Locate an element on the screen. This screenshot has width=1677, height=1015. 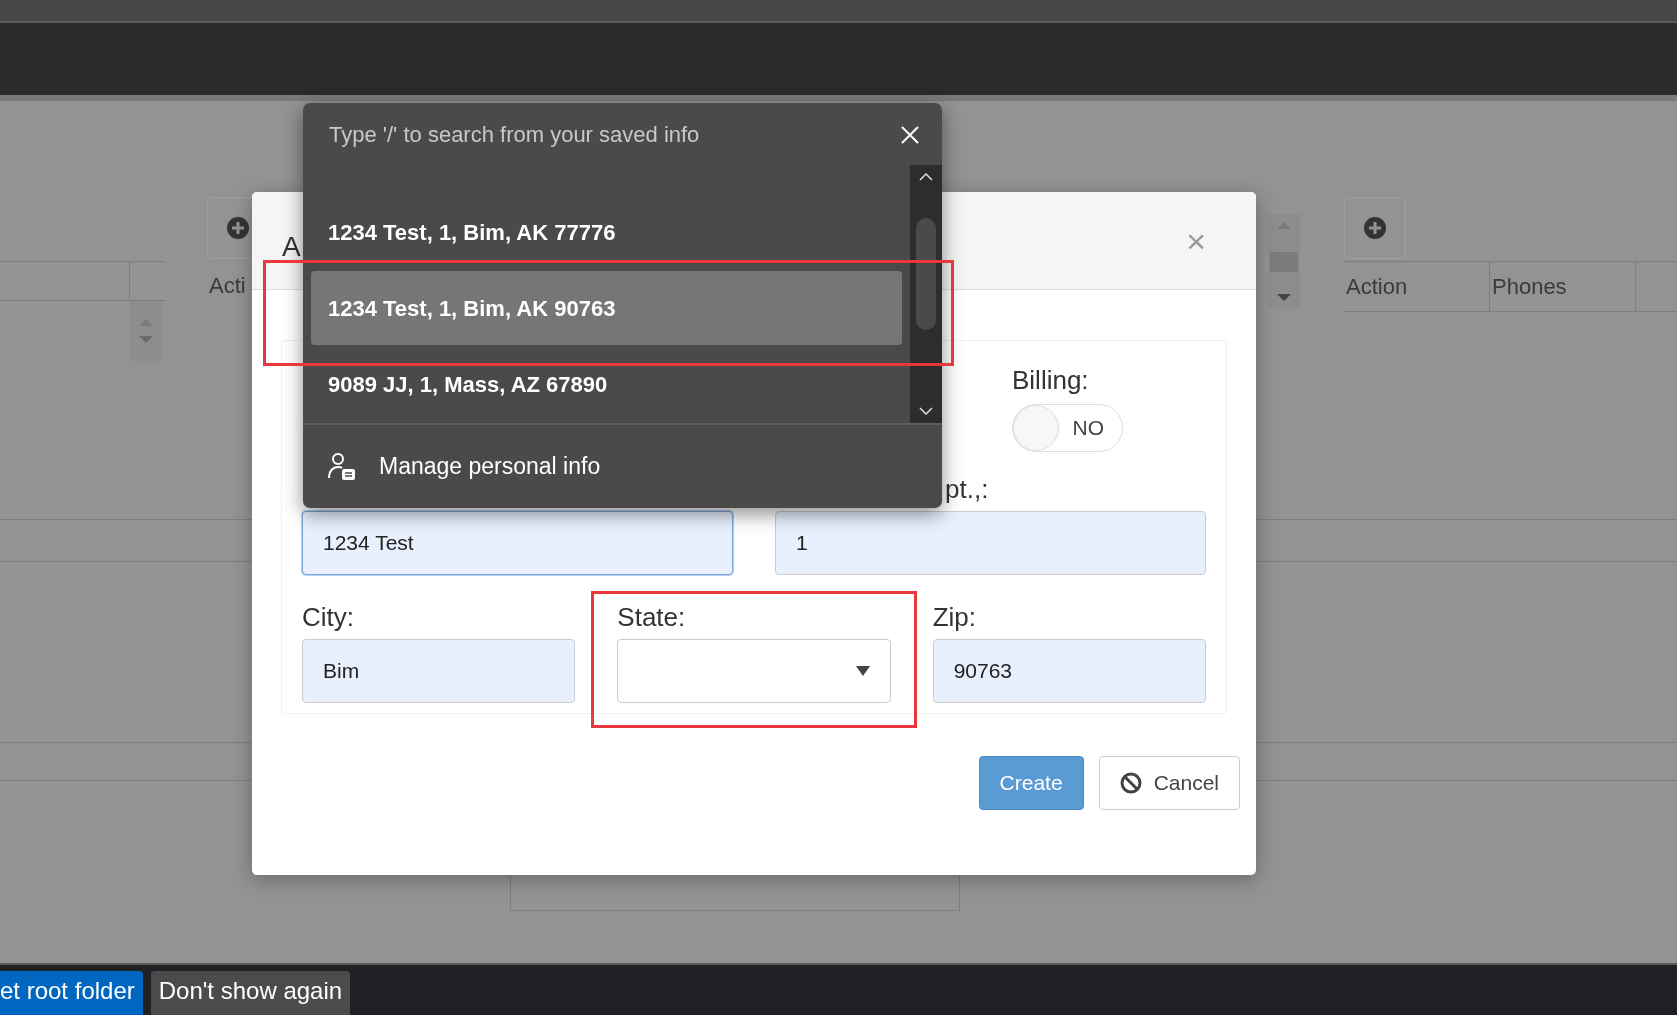
person-card-icon is located at coordinates (342, 466).